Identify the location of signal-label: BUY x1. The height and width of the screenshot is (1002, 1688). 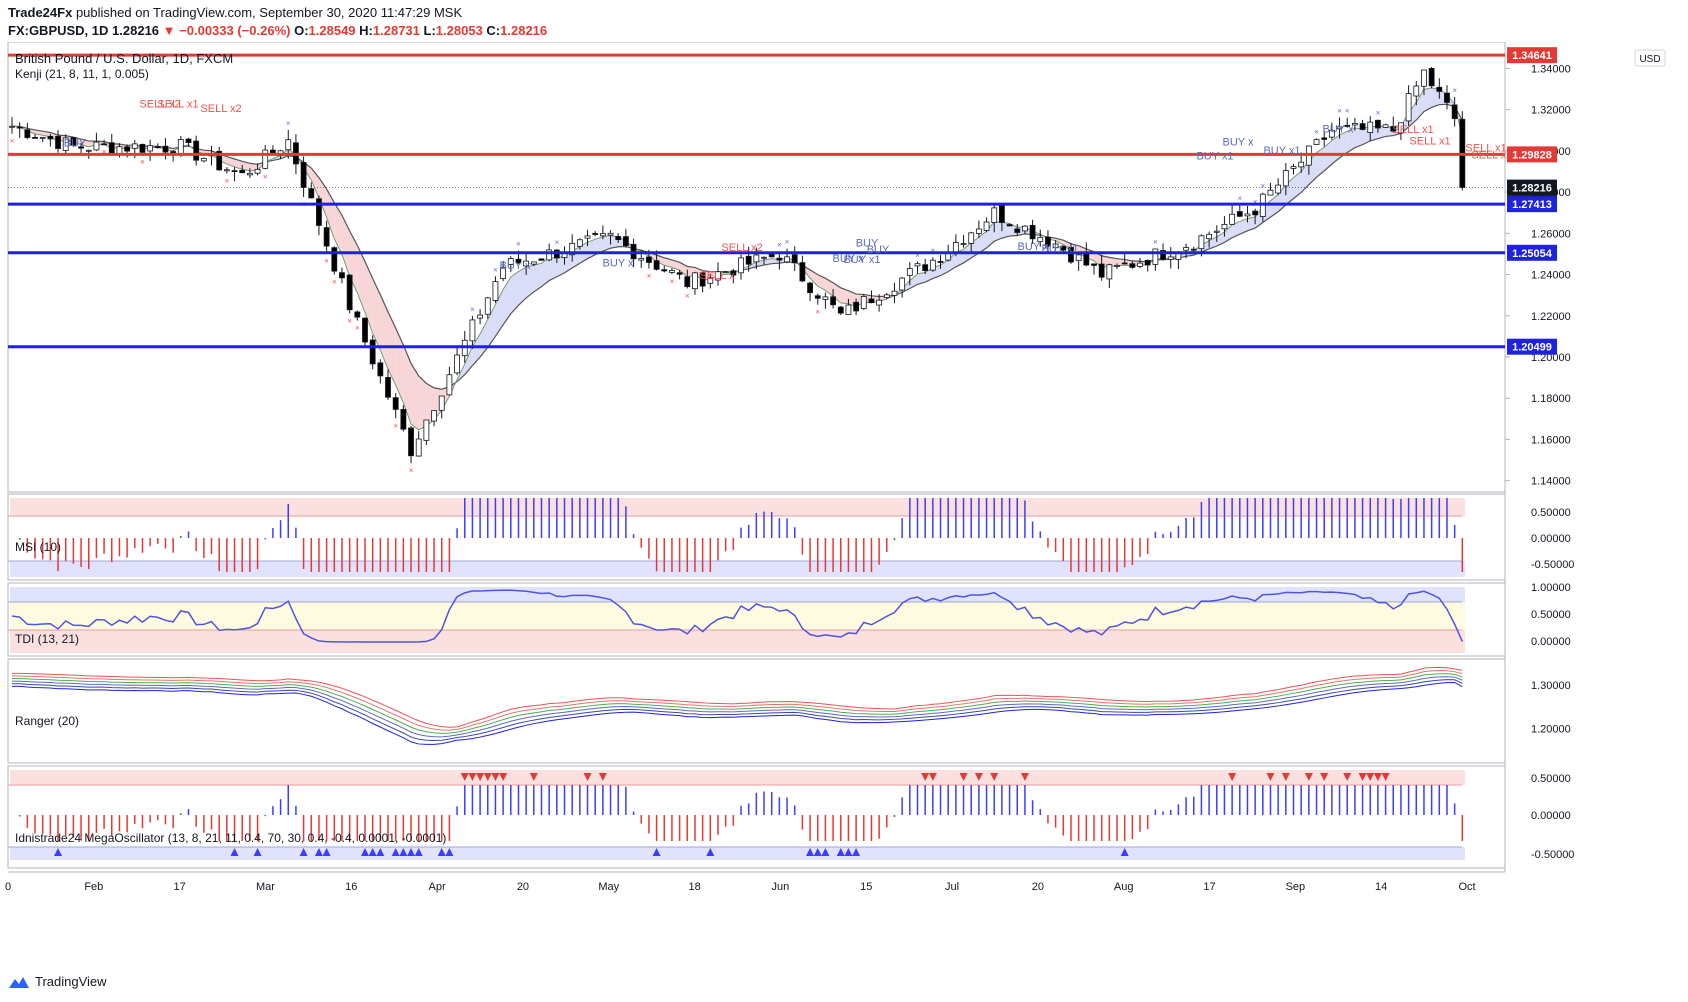
(1059, 249).